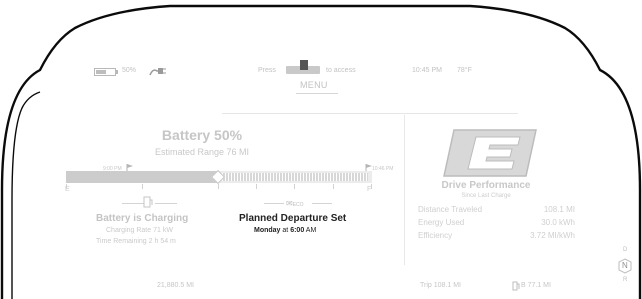 Image resolution: width=642 pixels, height=299 pixels. Describe the element at coordinates (202, 152) in the screenshot. I see `estimated-range: Estimated Range 76 MI` at that location.